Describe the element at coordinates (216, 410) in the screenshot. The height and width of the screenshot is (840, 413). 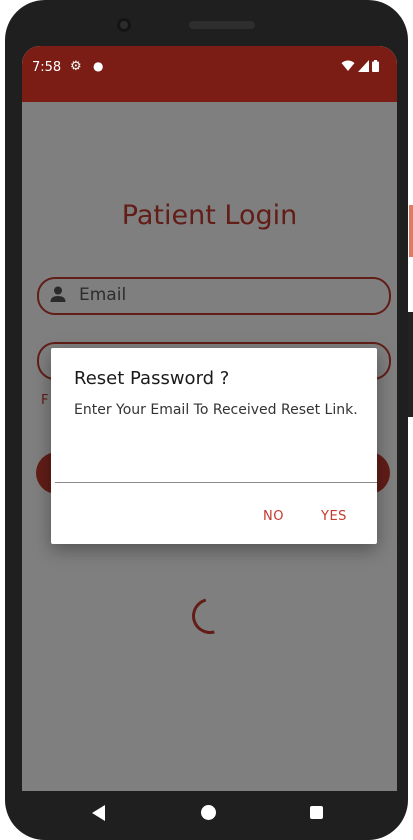
I see `dialog-message: Enter Your Email To Received Reset Link.` at that location.